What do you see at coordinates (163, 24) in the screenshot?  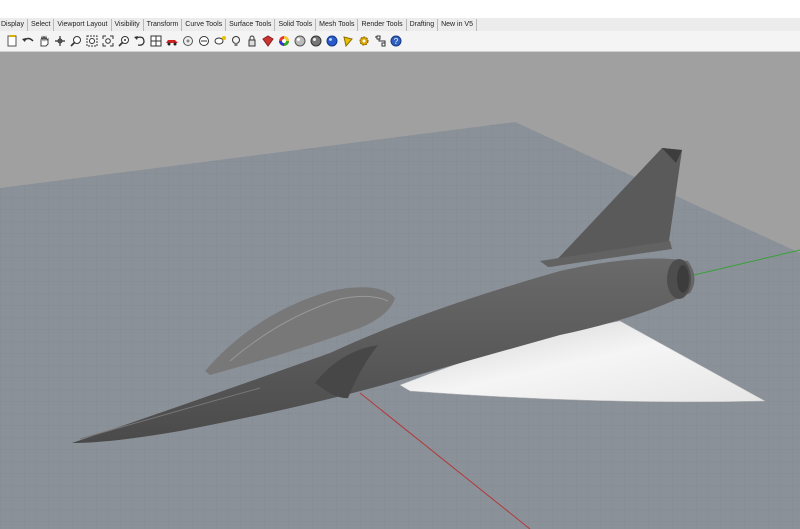 I see `tab-transform: Transform` at bounding box center [163, 24].